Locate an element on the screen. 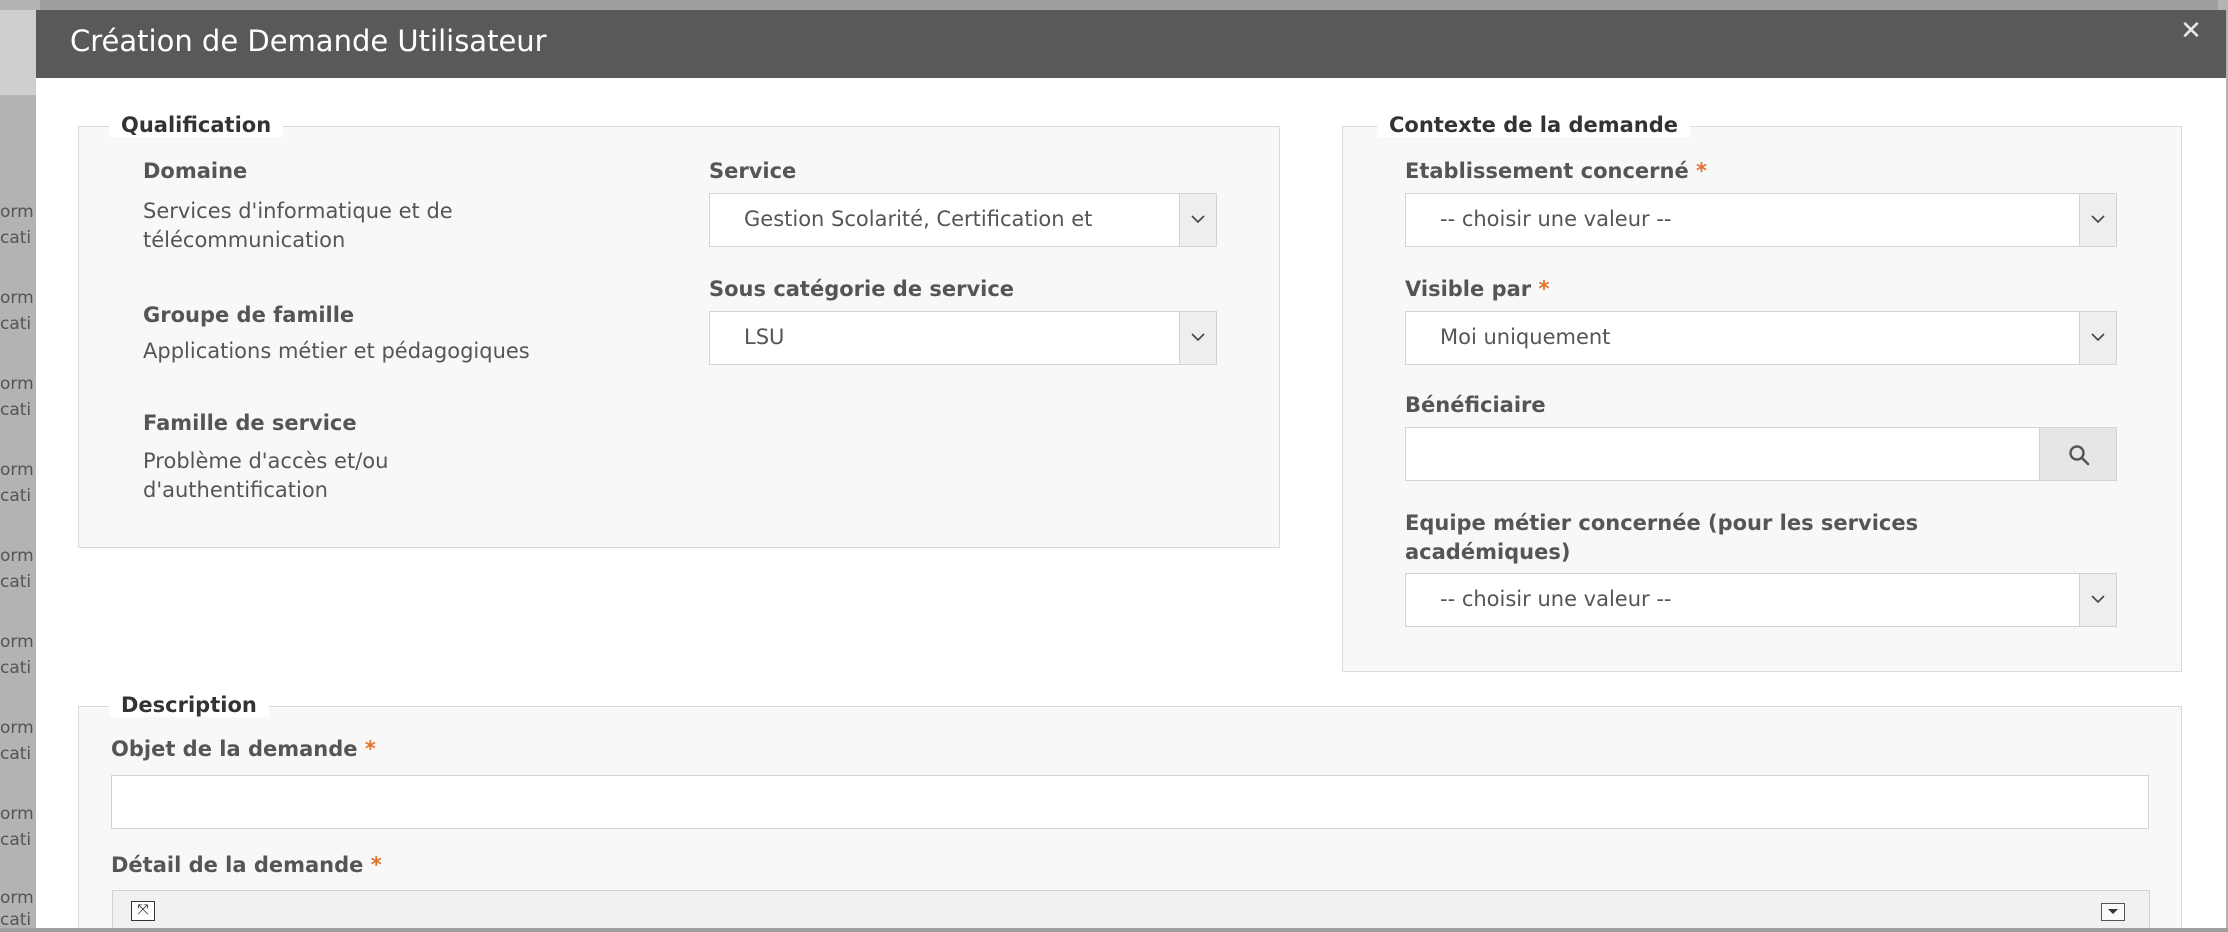 Image resolution: width=2228 pixels, height=932 pixels. etablissement-label: Etablissement concerné * is located at coordinates (1556, 171).